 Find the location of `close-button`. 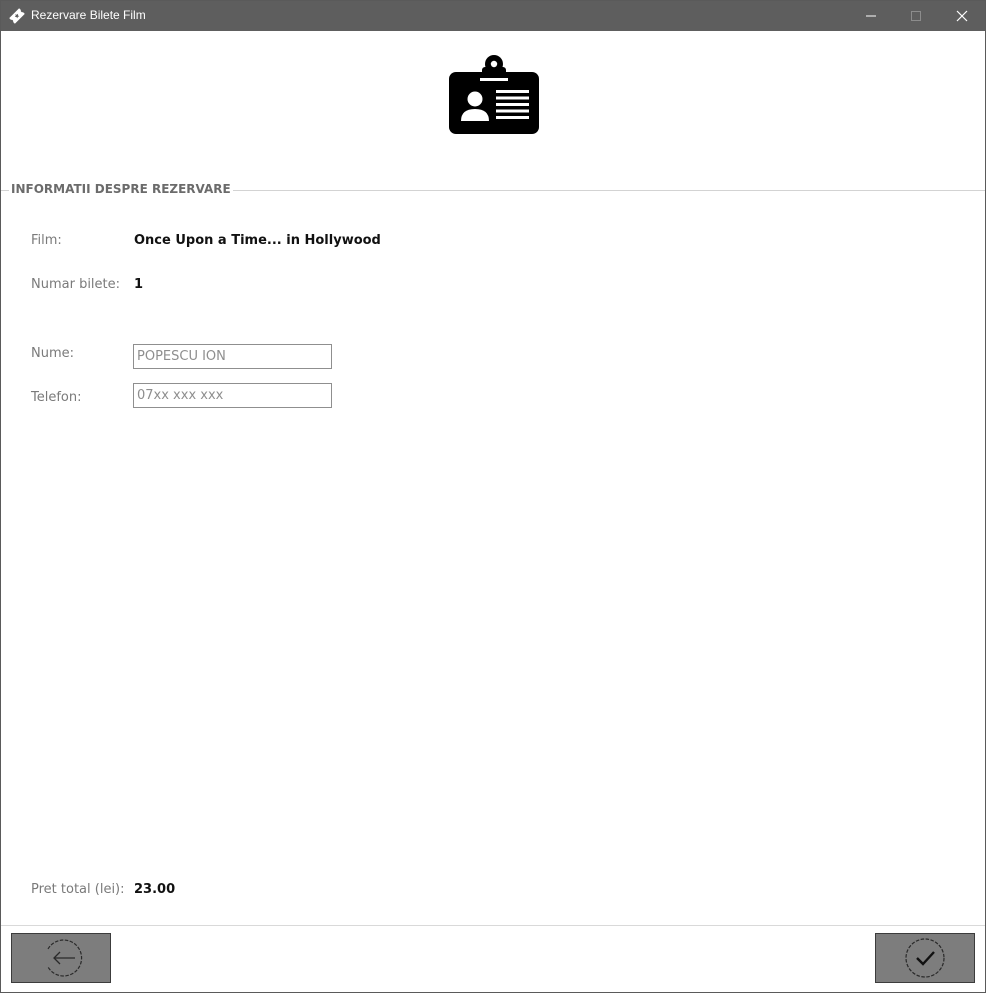

close-button is located at coordinates (962, 16).